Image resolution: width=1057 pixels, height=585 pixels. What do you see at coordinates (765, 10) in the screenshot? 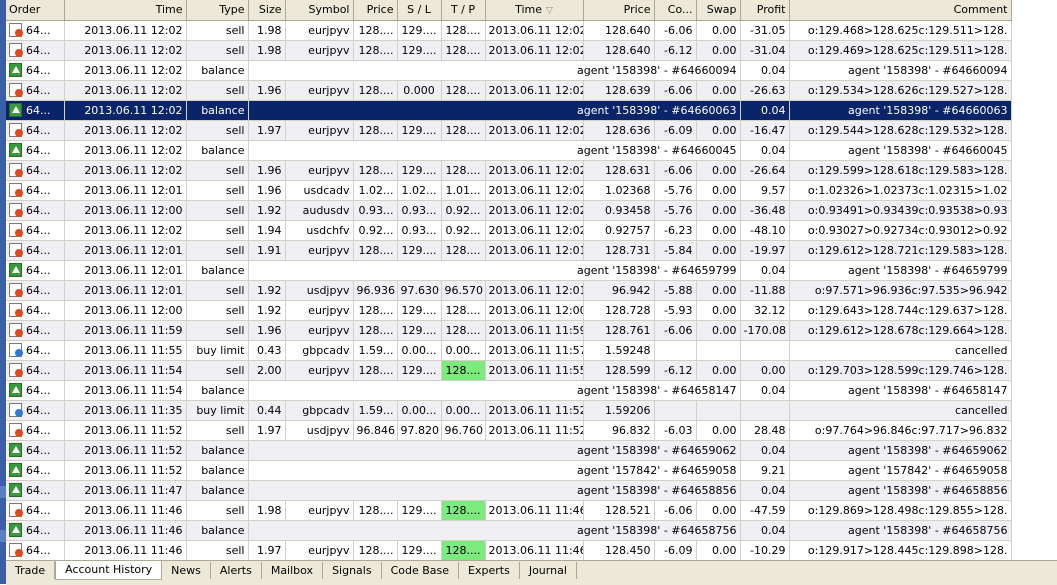
I see `column-header-profit: Profit` at bounding box center [765, 10].